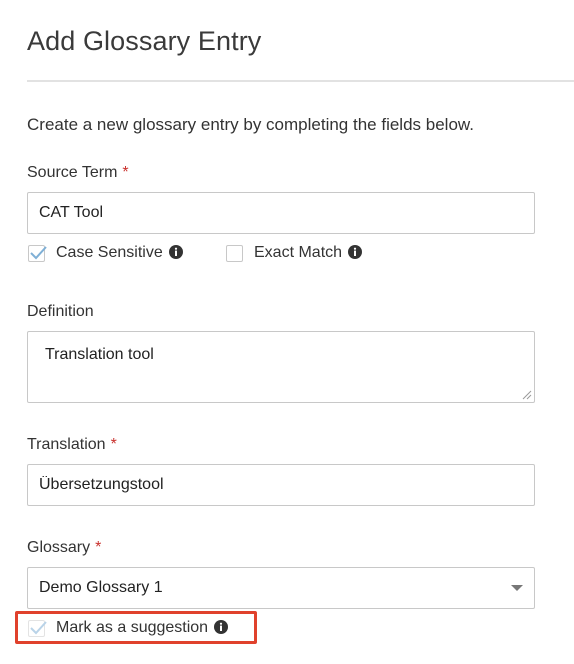 The image size is (574, 664). Describe the element at coordinates (66, 444) in the screenshot. I see `translation-label-text: Translation` at that location.